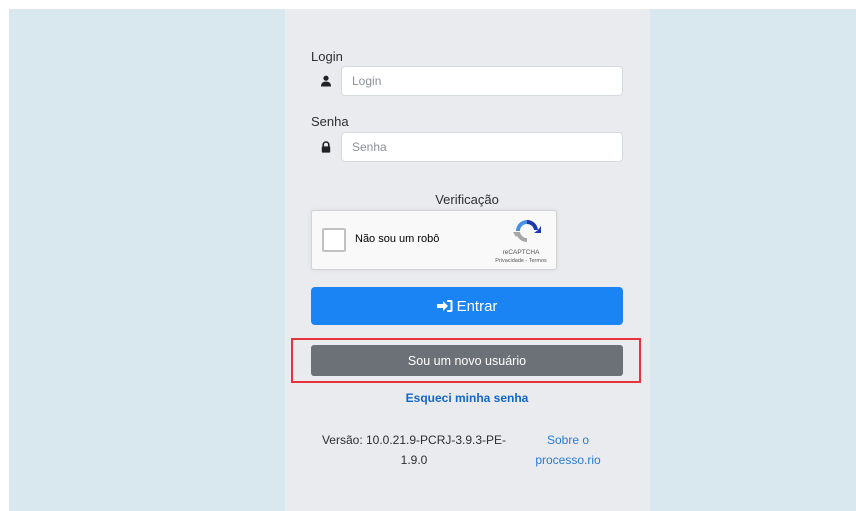 The image size is (856, 511). What do you see at coordinates (414, 440) in the screenshot?
I see `version-line-1: Versão: 10.0.21.9-PCRJ-3.9.3-PE-` at bounding box center [414, 440].